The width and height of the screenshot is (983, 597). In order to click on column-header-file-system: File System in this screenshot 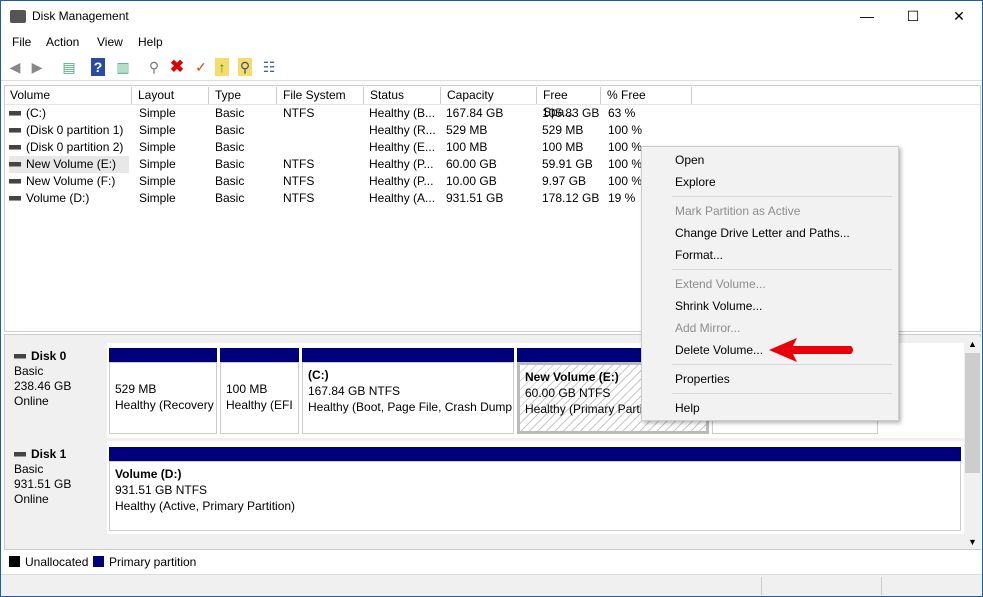, I will do `click(321, 95)`.